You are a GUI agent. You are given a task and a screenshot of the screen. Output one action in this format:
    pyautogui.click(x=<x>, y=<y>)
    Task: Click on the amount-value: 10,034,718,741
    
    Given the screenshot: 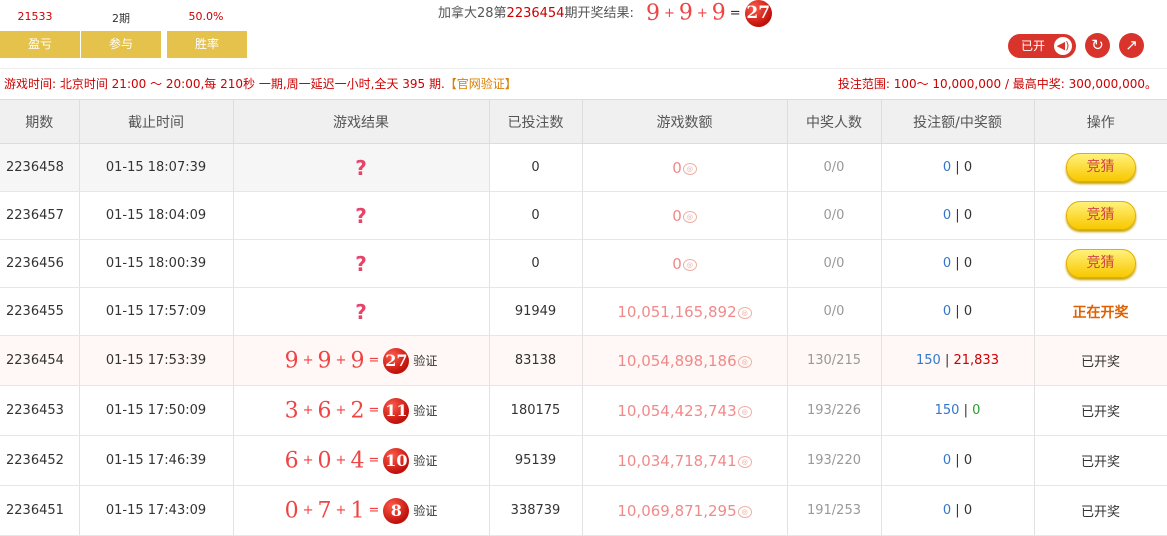 What is the action you would take?
    pyautogui.click(x=677, y=460)
    